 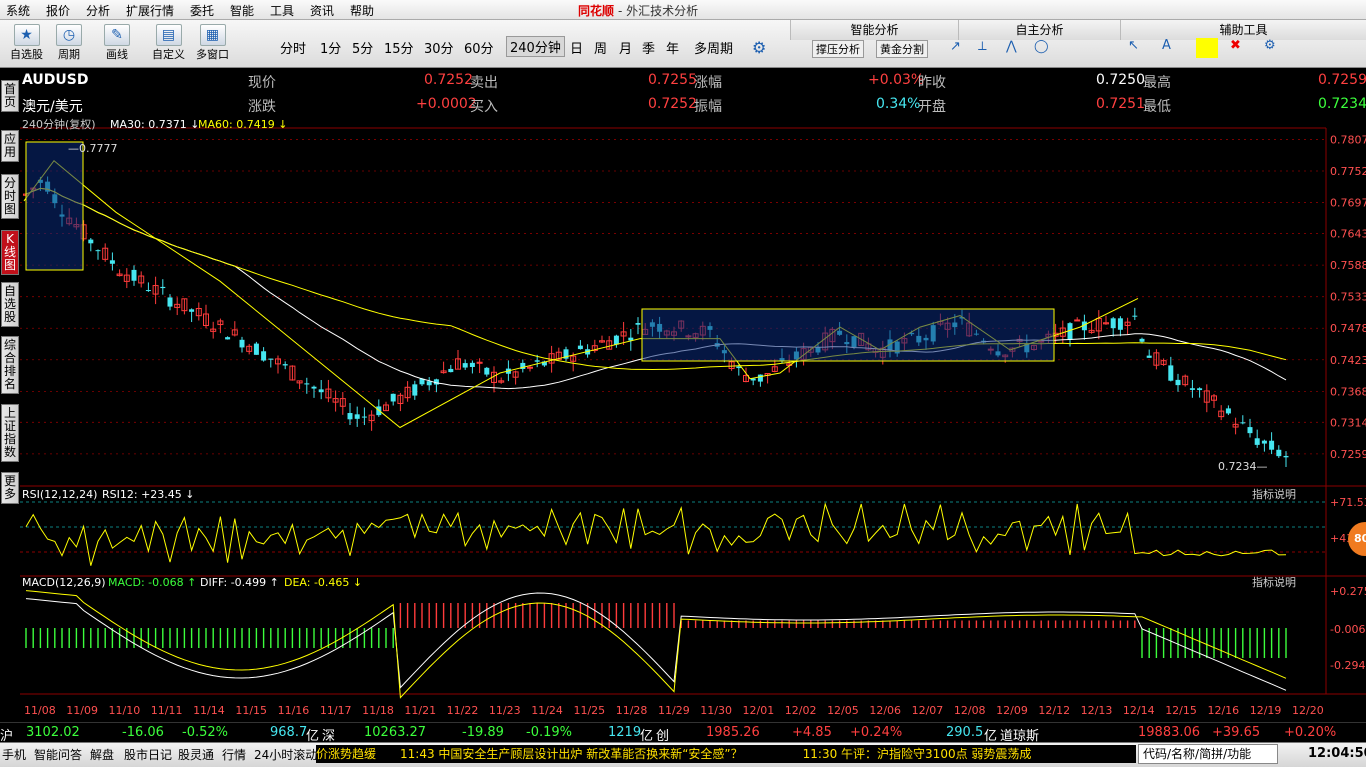 What do you see at coordinates (596, 11) in the screenshot?
I see `app-logo: 同花顺` at bounding box center [596, 11].